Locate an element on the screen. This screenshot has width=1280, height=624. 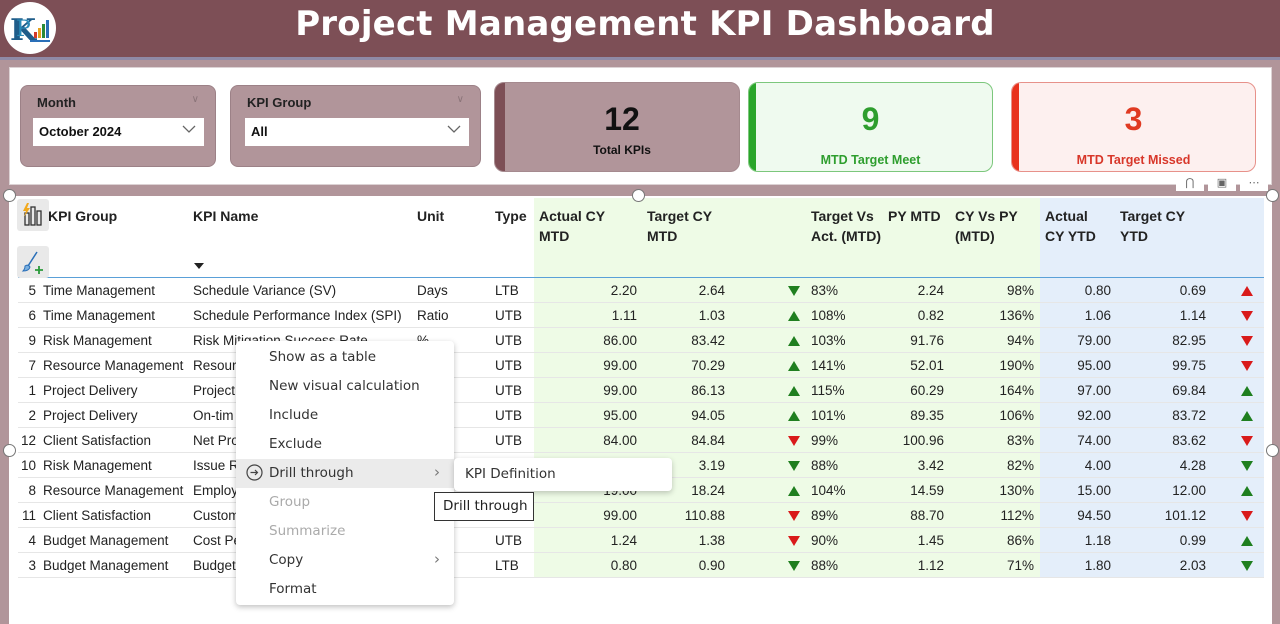
submenu-item-kpi-definition: KPI Definition is located at coordinates (510, 474).